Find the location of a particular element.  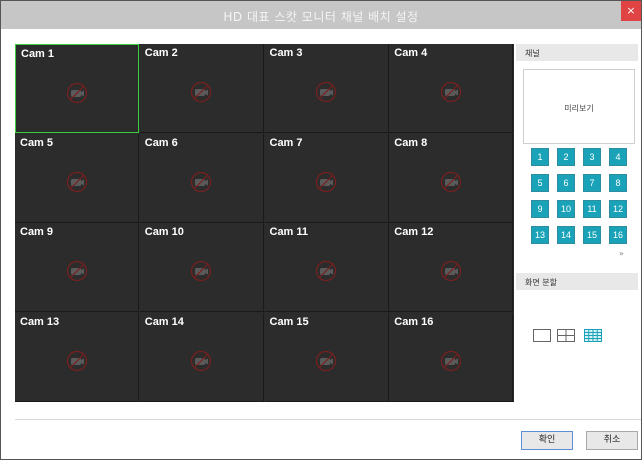

camera-label: Cam 3 is located at coordinates (286, 53).